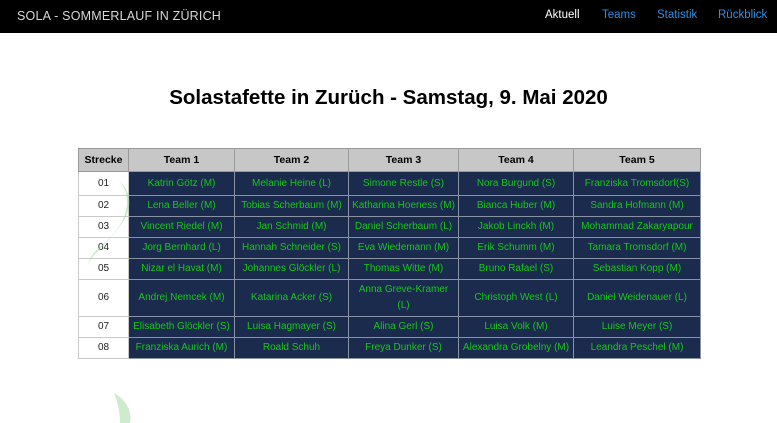  What do you see at coordinates (291, 269) in the screenshot?
I see `runner-cell: Johannes Glöckler (L)` at bounding box center [291, 269].